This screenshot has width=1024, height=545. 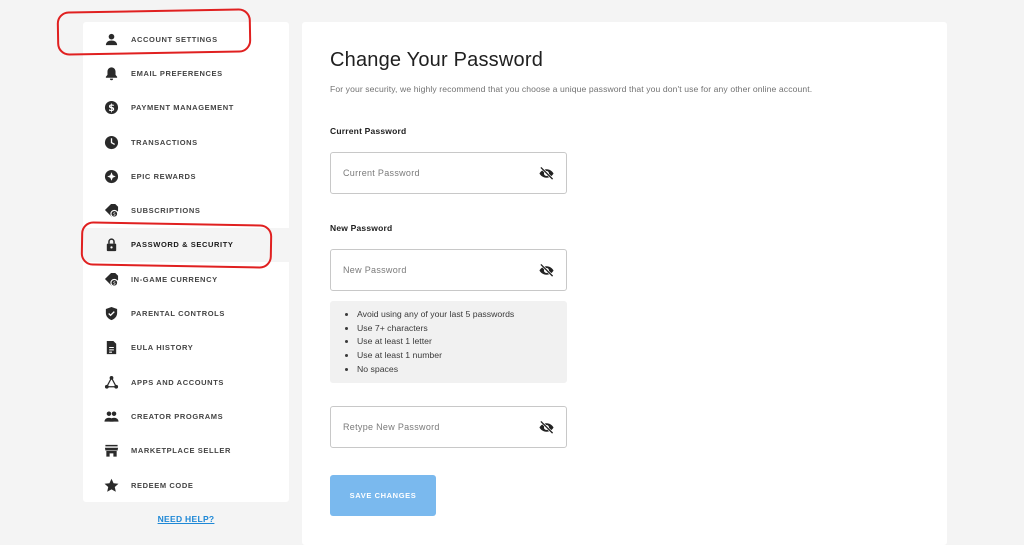 What do you see at coordinates (177, 416) in the screenshot?
I see `sidebar-item-label: CREATOR PROGRAMS` at bounding box center [177, 416].